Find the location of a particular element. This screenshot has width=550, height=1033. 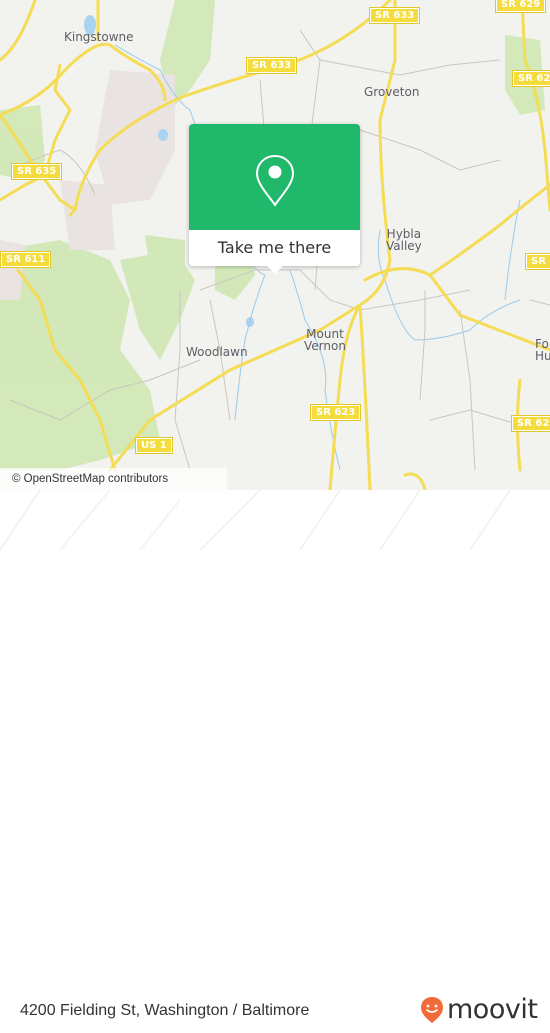

moovit-wordmark: moovit is located at coordinates (492, 1009).